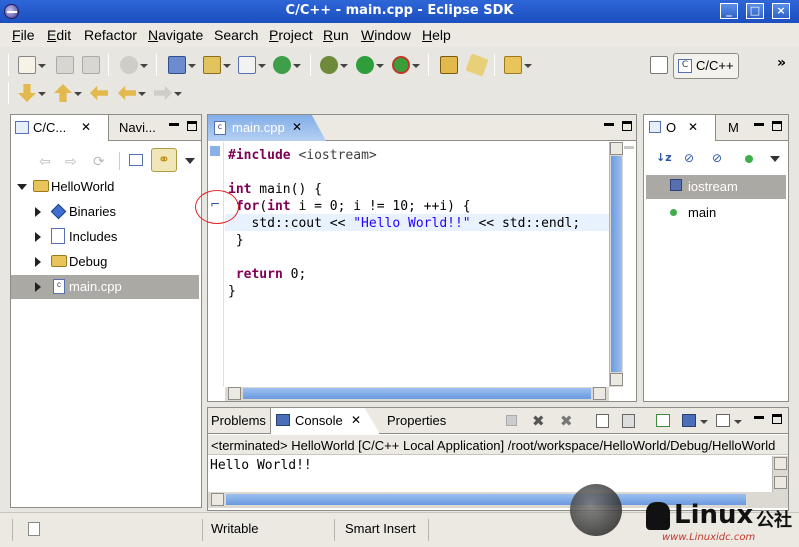 The width and height of the screenshot is (799, 547). What do you see at coordinates (663, 420) in the screenshot?
I see `pin-console-icon` at bounding box center [663, 420].